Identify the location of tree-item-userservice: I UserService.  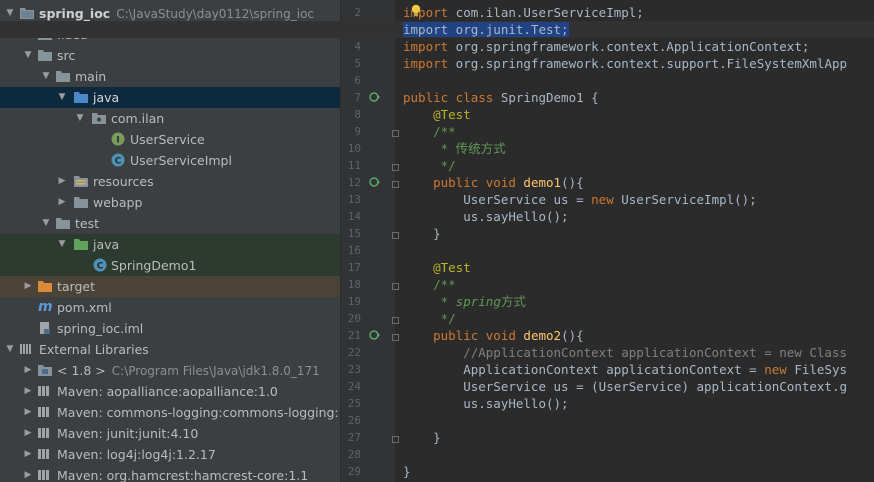
(170, 139).